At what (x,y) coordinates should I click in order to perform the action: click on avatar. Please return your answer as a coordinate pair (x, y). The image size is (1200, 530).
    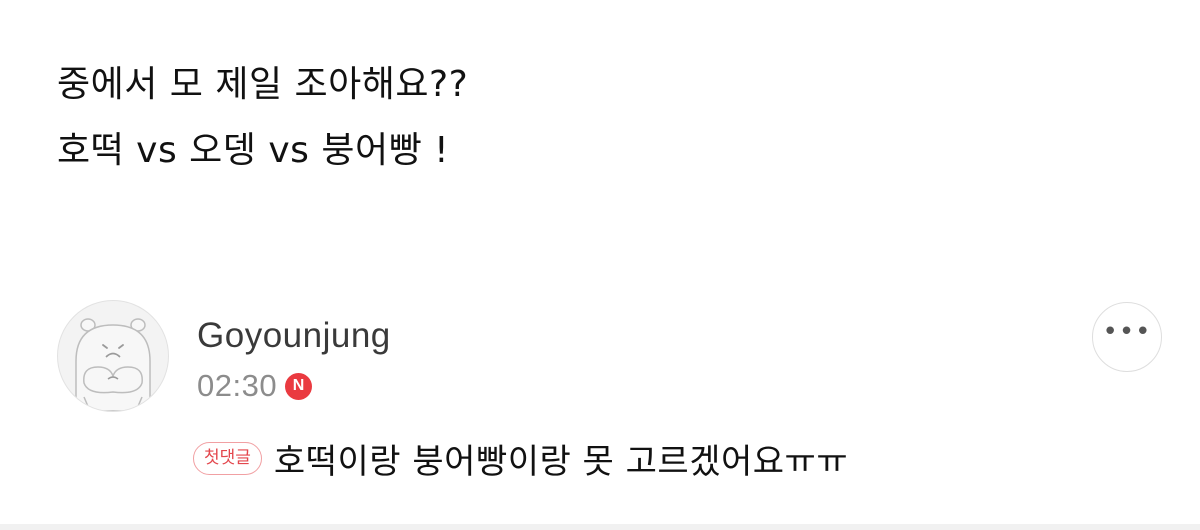
    Looking at the image, I should click on (113, 356).